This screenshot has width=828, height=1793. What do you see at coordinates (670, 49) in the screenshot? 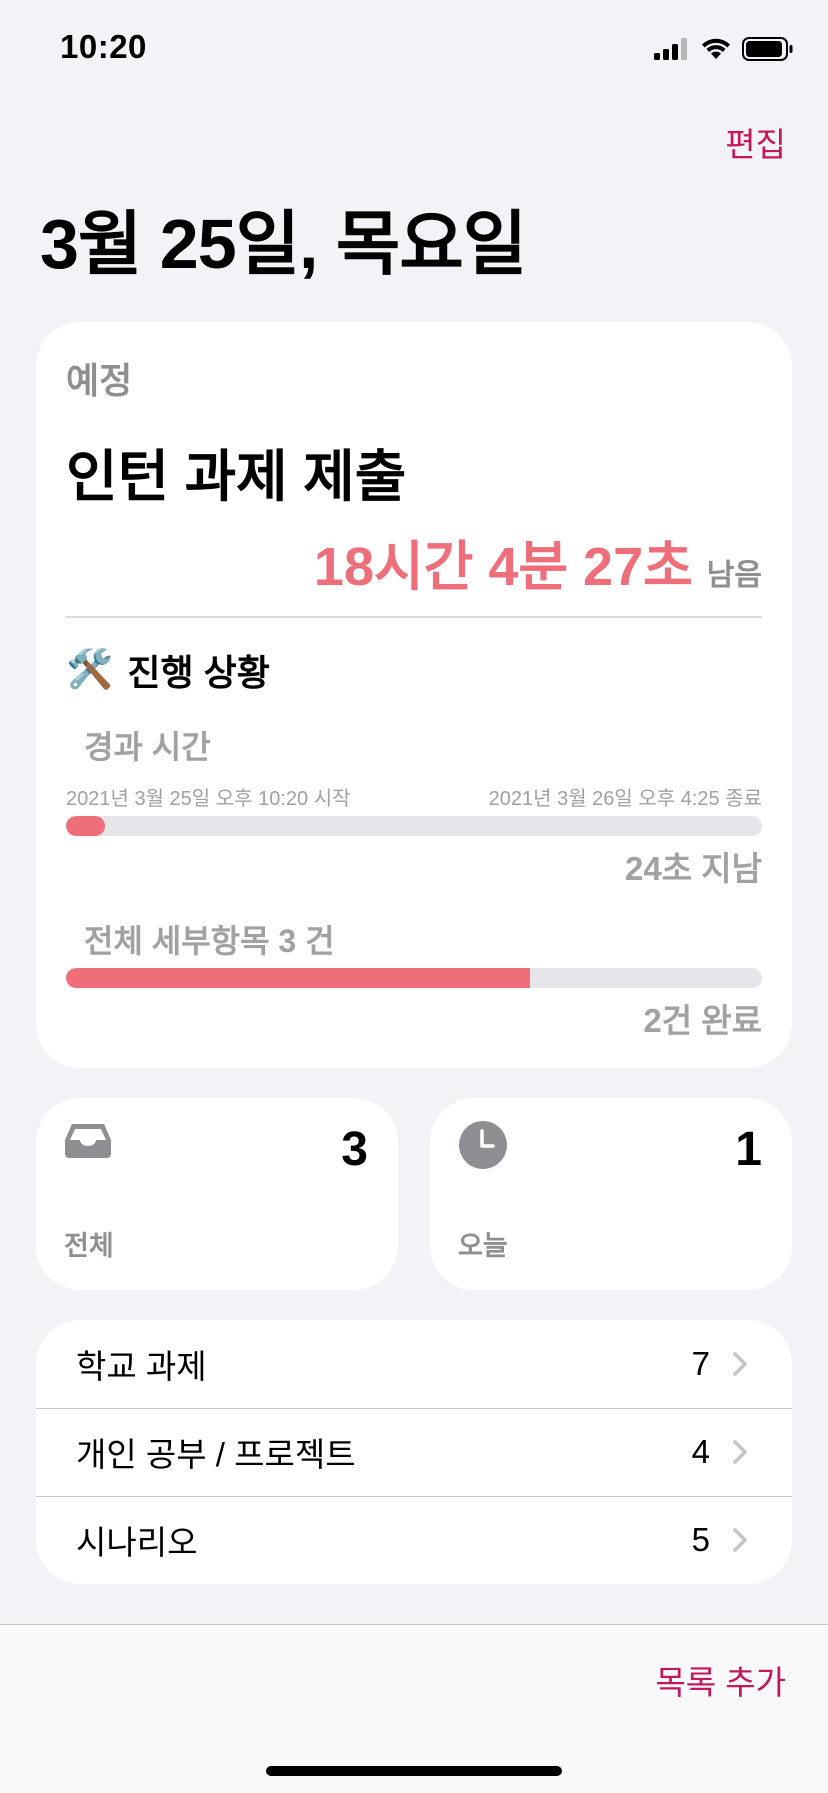
I see `cellular-signal-icon` at bounding box center [670, 49].